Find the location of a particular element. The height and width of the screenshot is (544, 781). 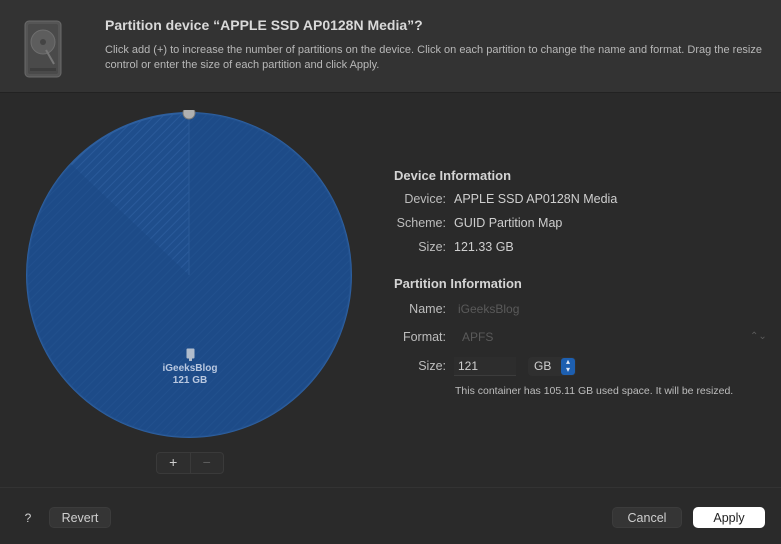

add-remove-control: + − is located at coordinates (190, 463).